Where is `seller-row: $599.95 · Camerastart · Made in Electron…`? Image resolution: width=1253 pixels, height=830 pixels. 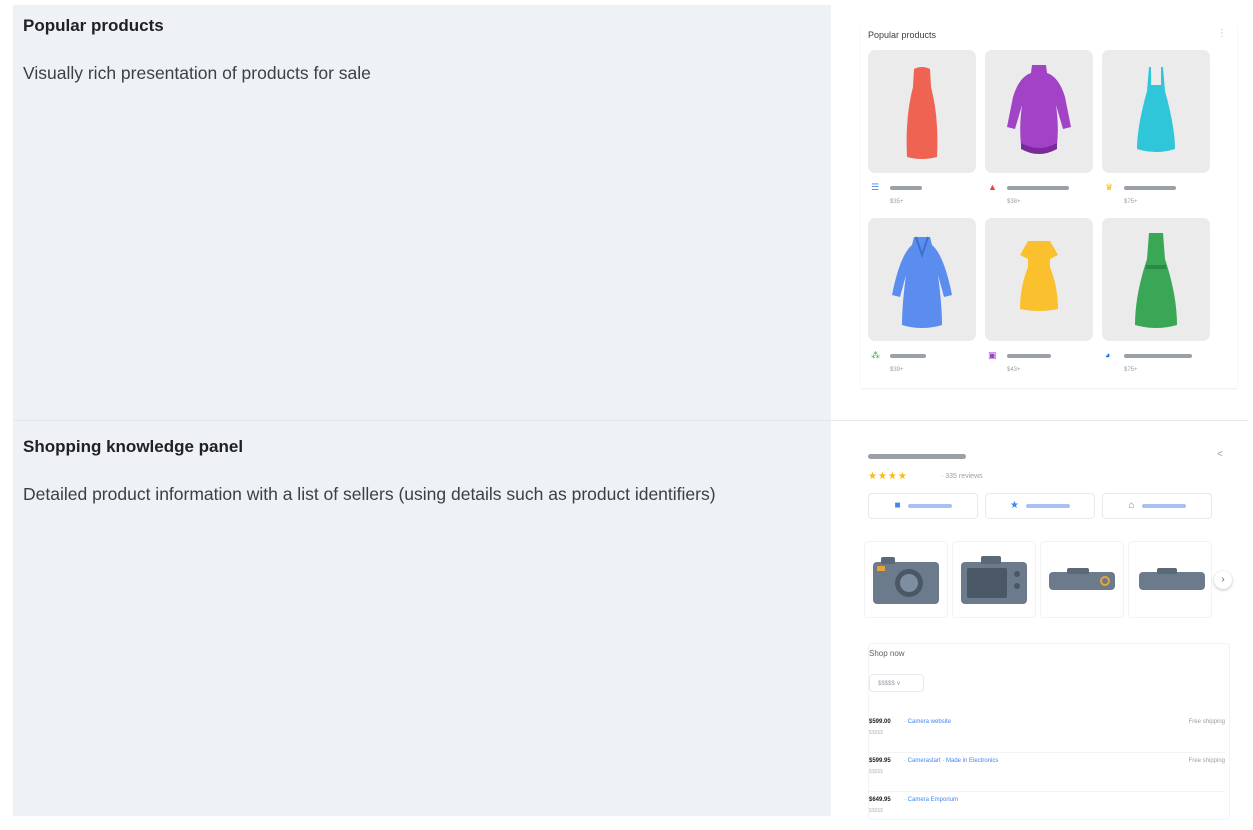 seller-row: $599.95 · Camerastart · Made in Electron… is located at coordinates (1047, 771).